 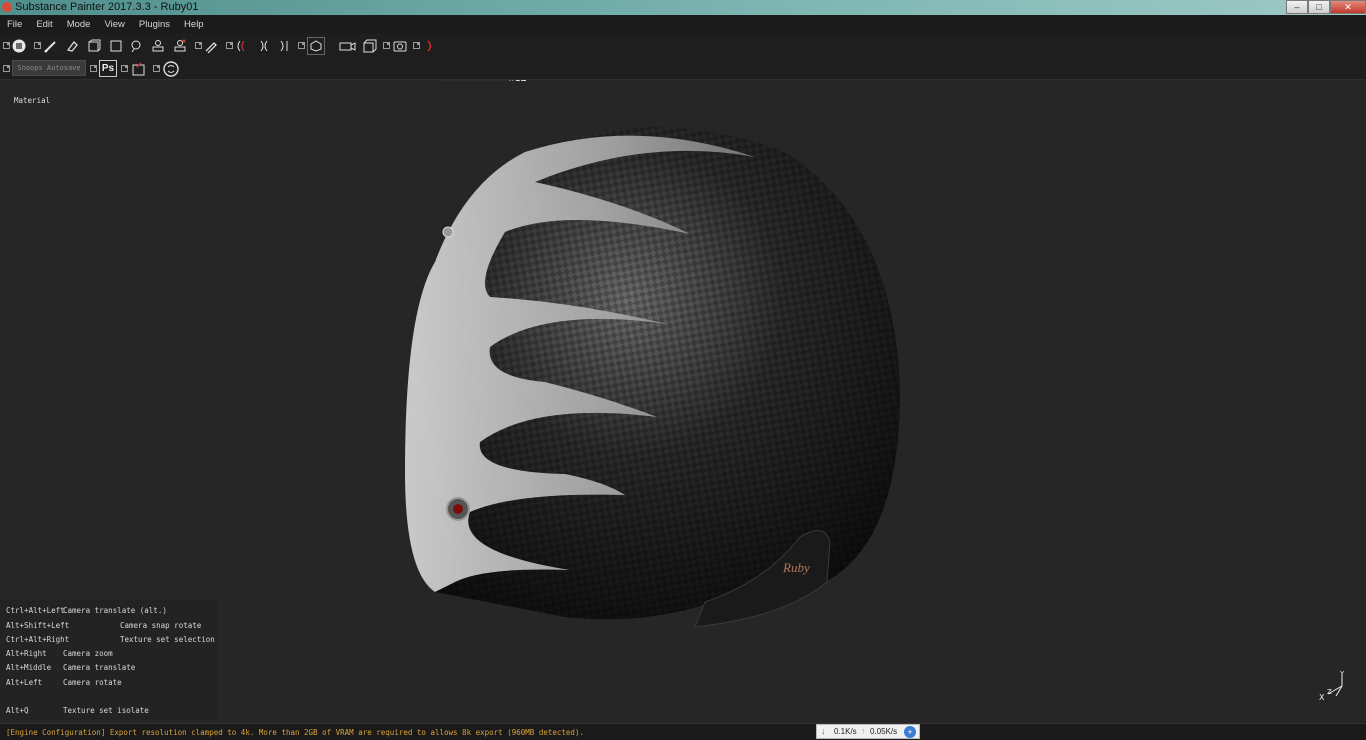 What do you see at coordinates (94, 46) in the screenshot?
I see `projection-icon` at bounding box center [94, 46].